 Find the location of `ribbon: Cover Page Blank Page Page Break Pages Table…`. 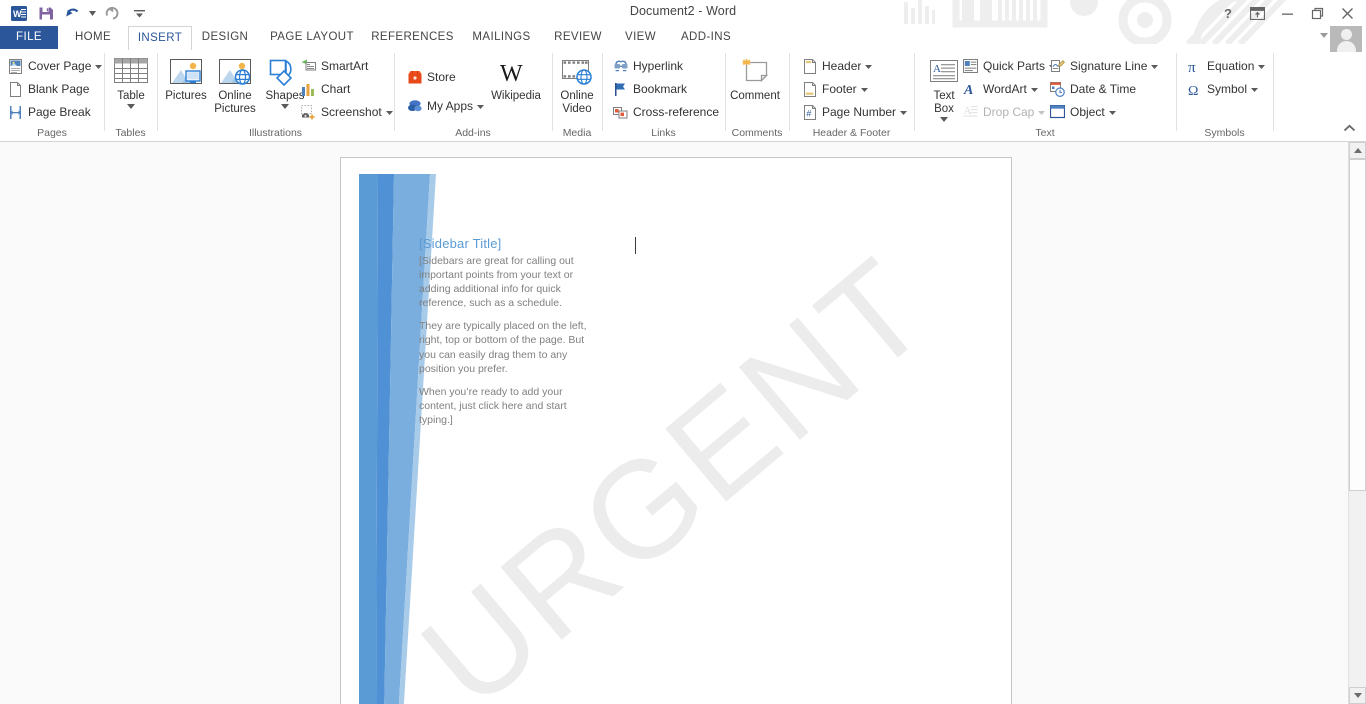

ribbon: Cover Page Blank Page Page Break Pages Table… is located at coordinates (683, 95).